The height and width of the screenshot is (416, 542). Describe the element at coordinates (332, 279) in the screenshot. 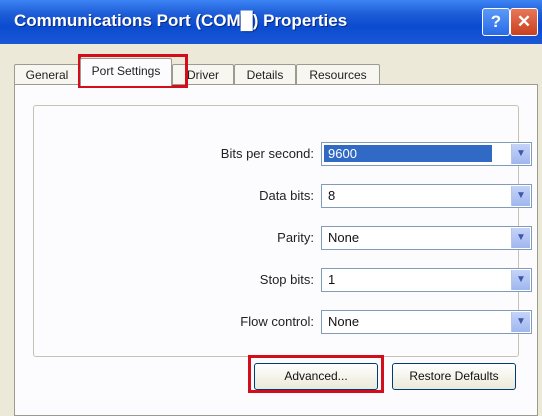

I see `stop-bits-value: 1` at that location.